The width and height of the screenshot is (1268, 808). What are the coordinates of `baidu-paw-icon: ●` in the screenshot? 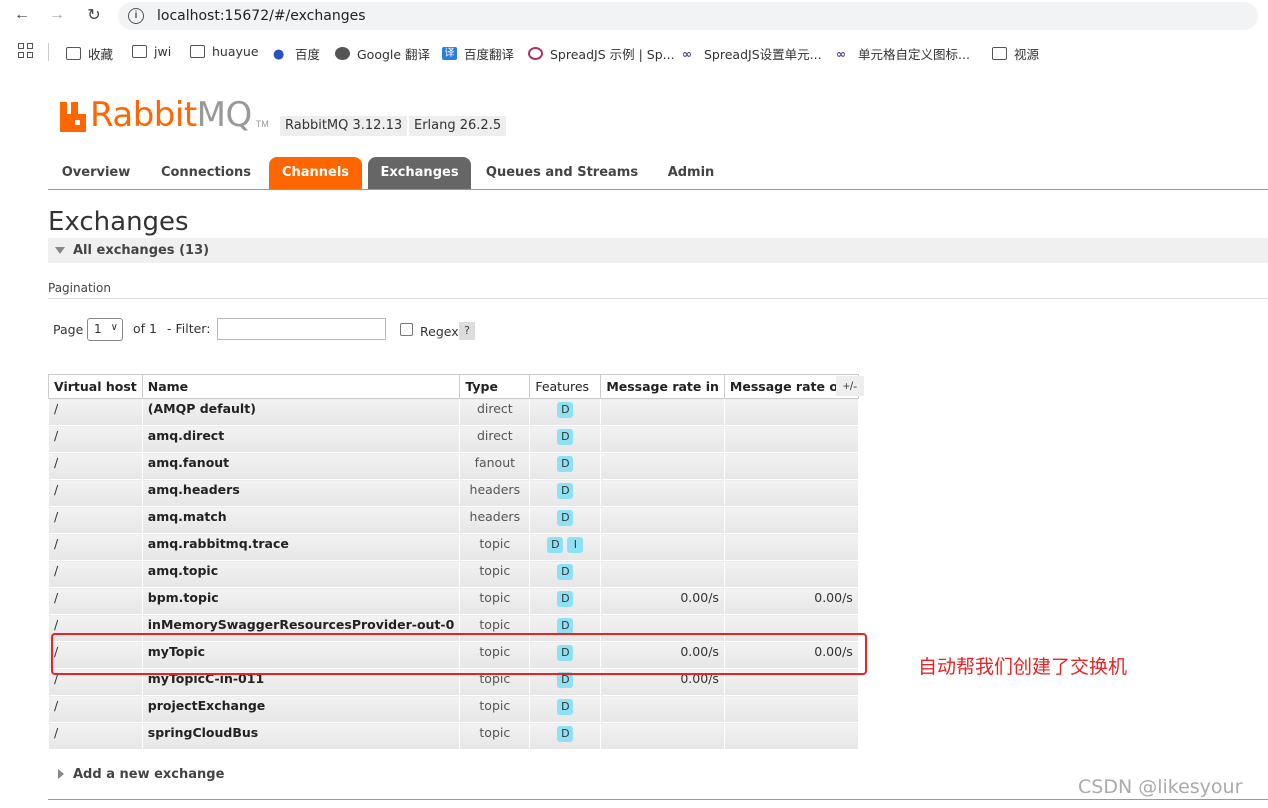 It's located at (279, 54).